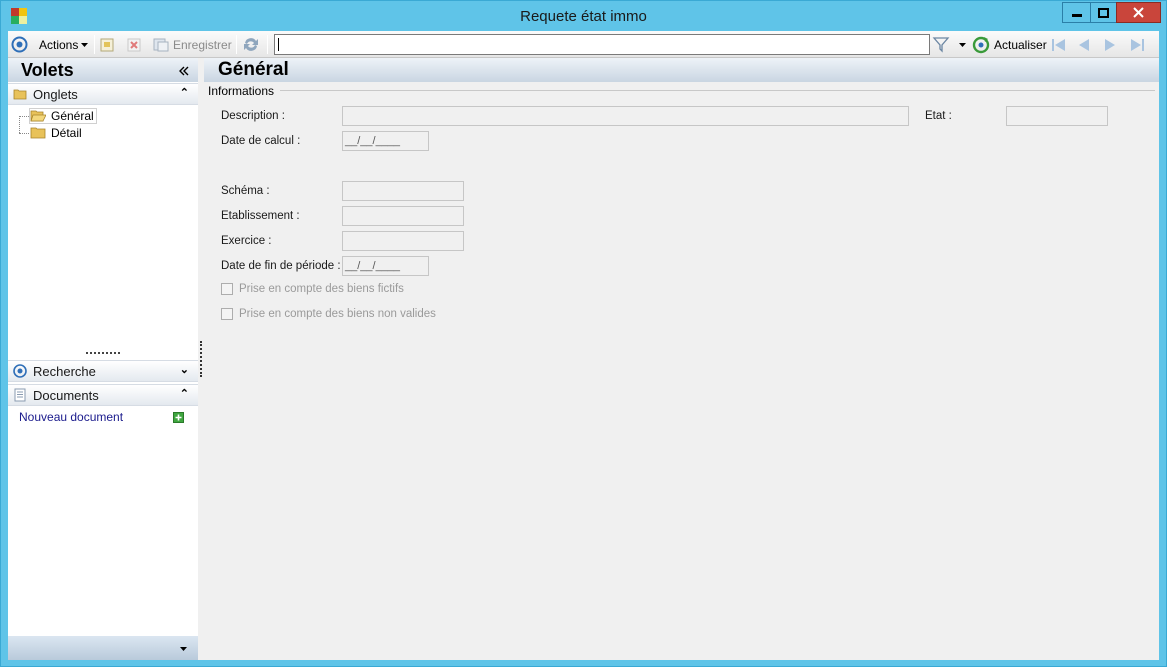  I want to click on new-document-link: Nouveau document, so click(71, 417).